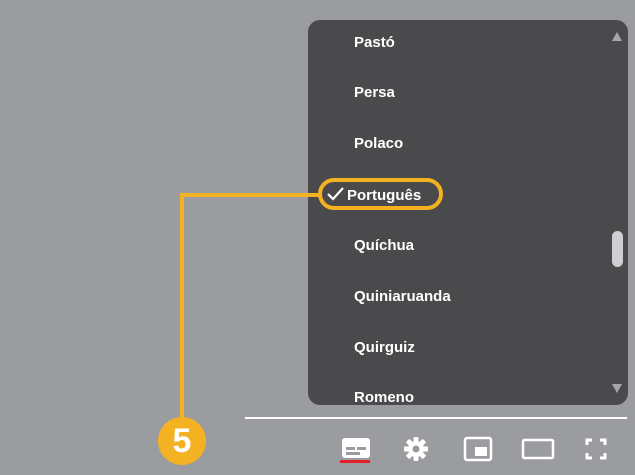  What do you see at coordinates (617, 36) in the screenshot?
I see `scroll-up-arrow-icon` at bounding box center [617, 36].